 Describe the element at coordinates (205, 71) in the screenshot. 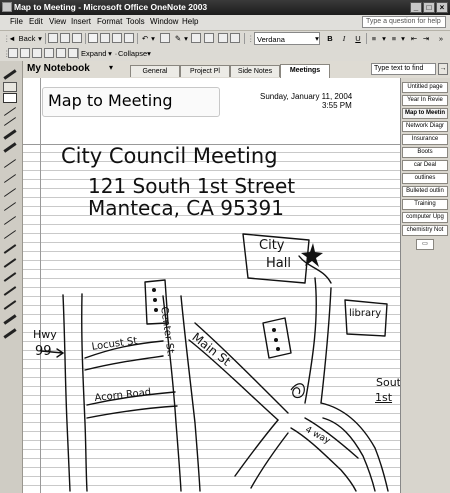

I see `section-tab-project-plan: Project Pl` at that location.